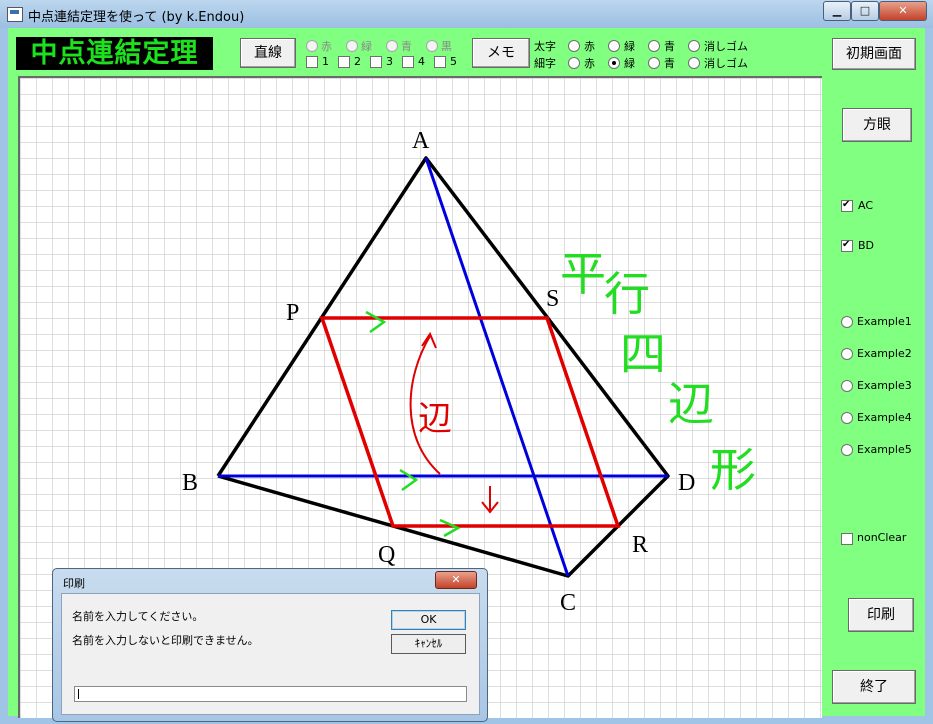  Describe the element at coordinates (640, 545) in the screenshot. I see `label-r: R` at that location.